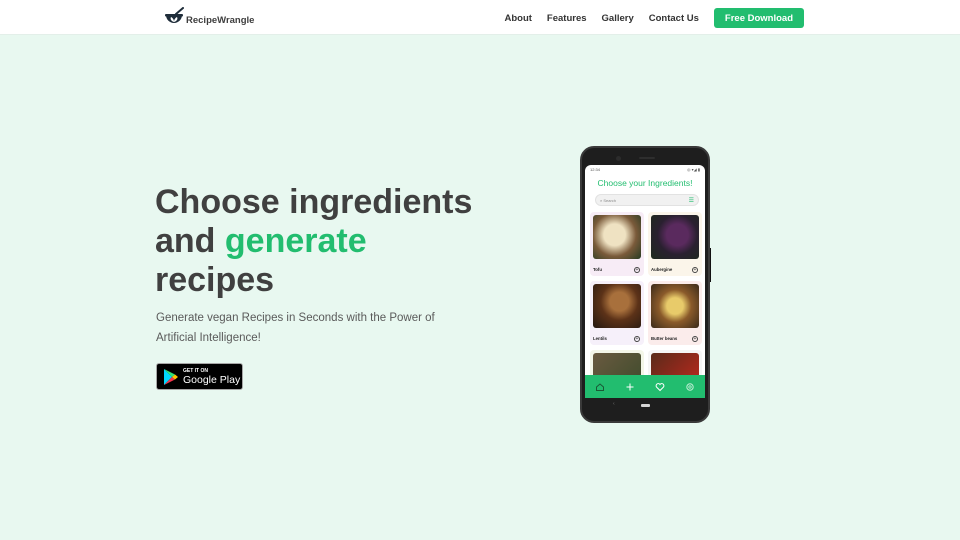  I want to click on ingredient-name: Butter beans, so click(664, 338).